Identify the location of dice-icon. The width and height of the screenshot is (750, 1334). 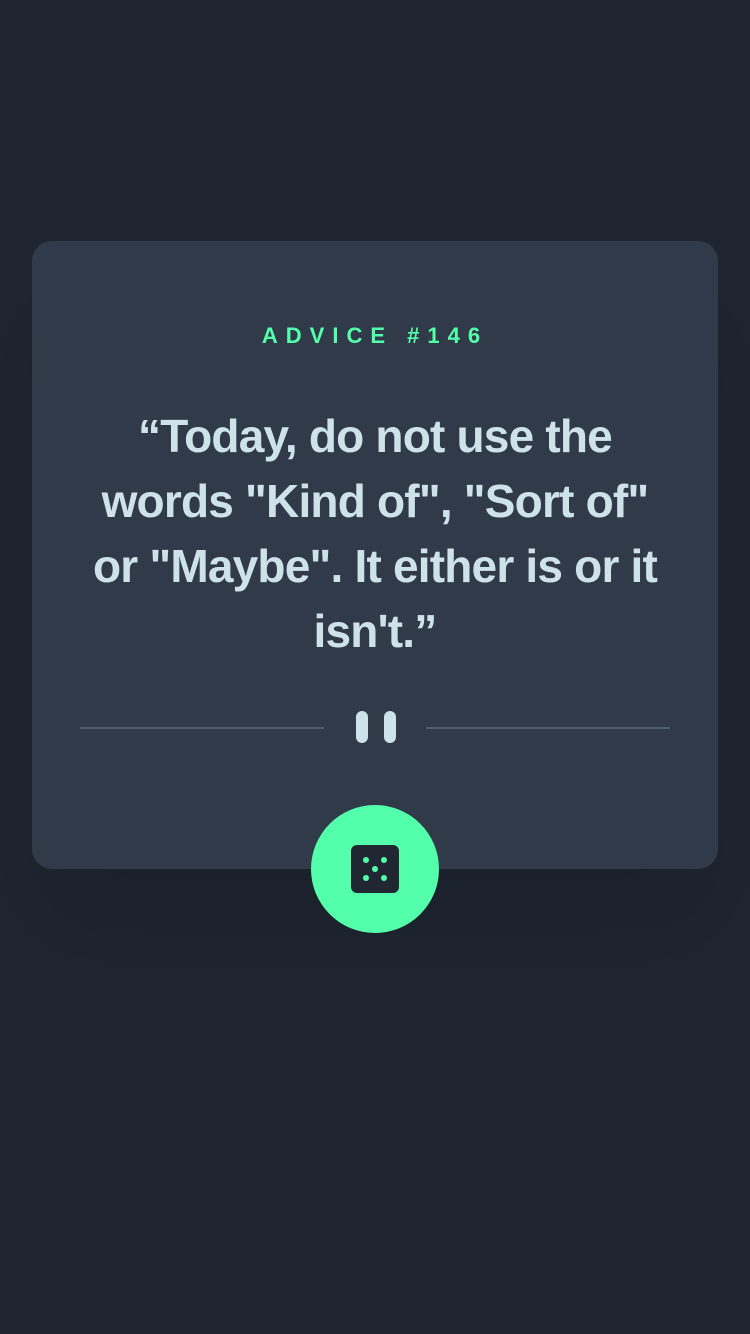
(375, 869).